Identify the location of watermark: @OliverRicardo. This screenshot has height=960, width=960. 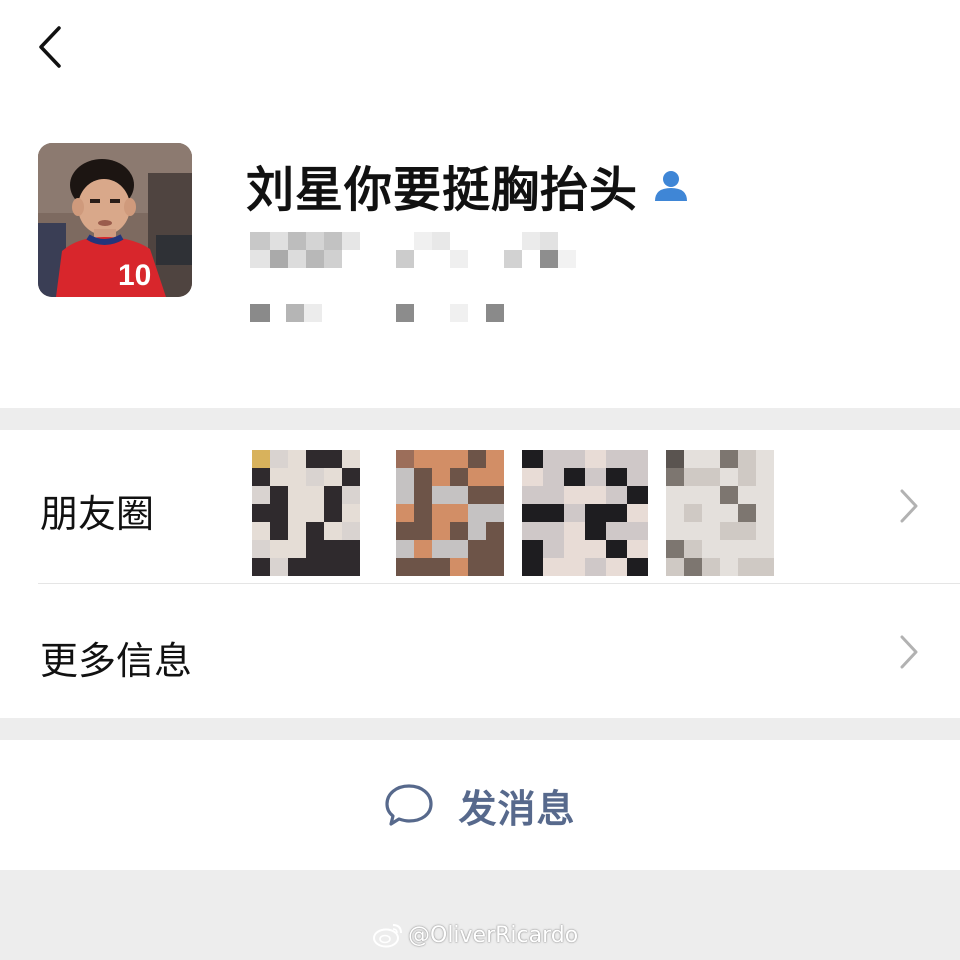
(475, 935).